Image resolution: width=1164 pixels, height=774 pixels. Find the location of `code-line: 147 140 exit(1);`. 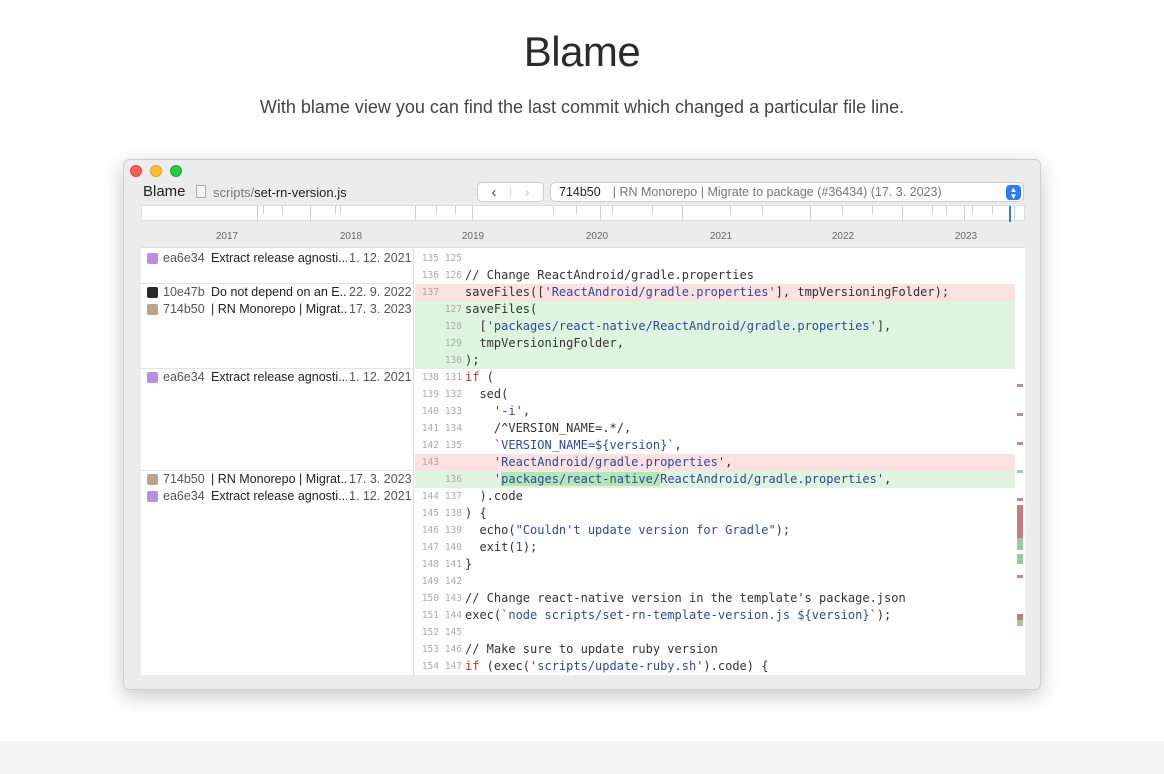

code-line: 147 140 exit(1); is located at coordinates (715, 547).